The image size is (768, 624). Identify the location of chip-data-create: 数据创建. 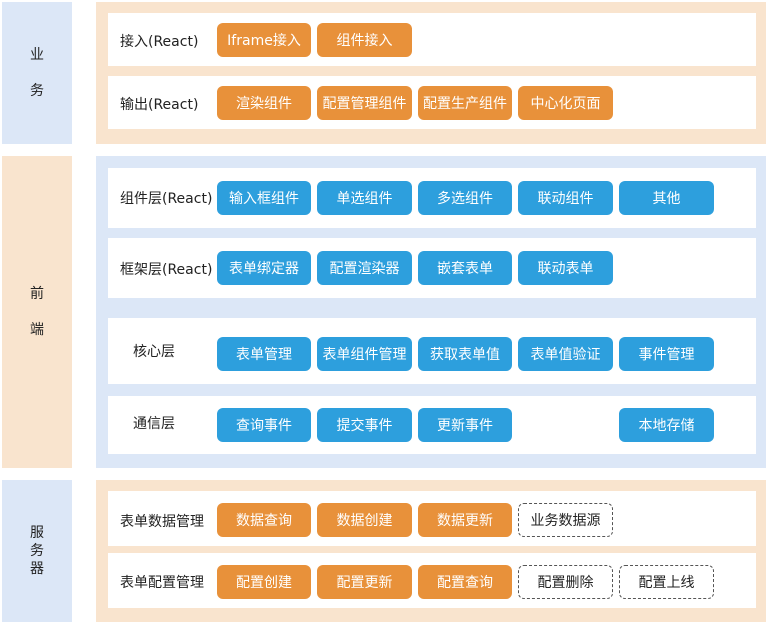
(364, 520).